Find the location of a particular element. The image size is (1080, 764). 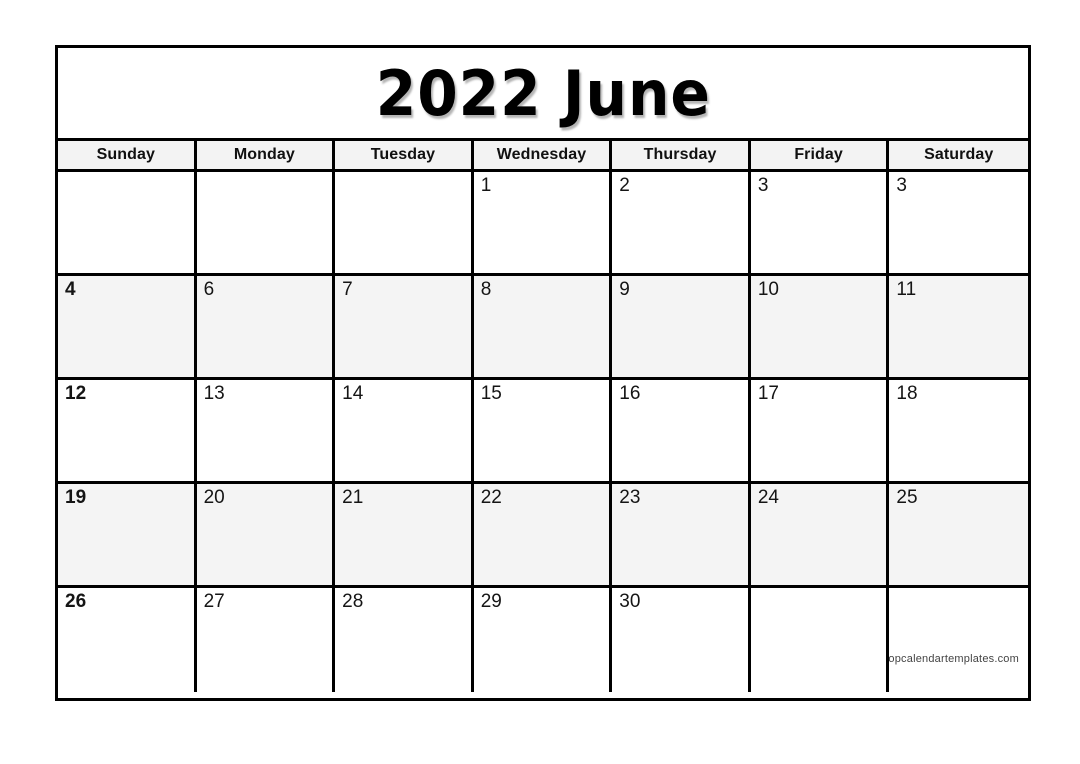

day-cell: 22 is located at coordinates (543, 534).